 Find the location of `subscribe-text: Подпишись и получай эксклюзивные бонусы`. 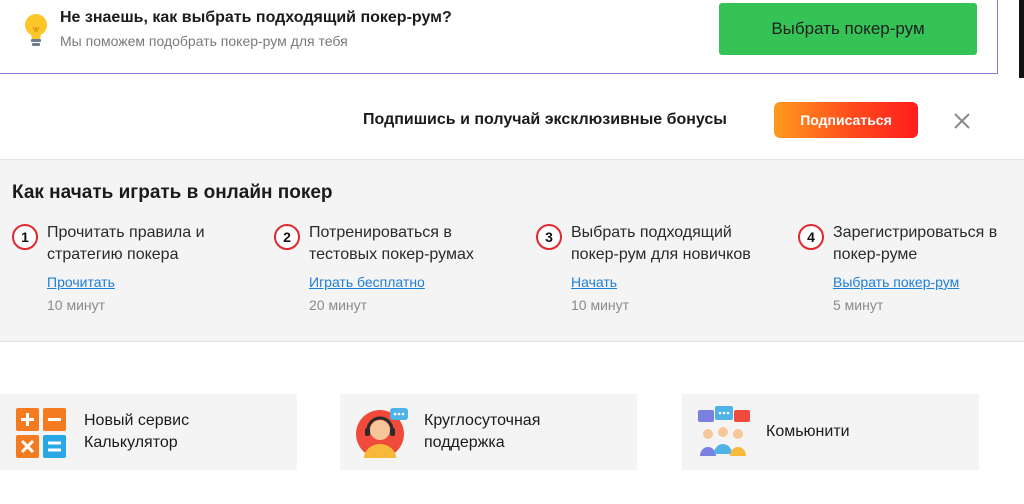

subscribe-text: Подпишись и получай эксклюзивные бонусы is located at coordinates (545, 119).